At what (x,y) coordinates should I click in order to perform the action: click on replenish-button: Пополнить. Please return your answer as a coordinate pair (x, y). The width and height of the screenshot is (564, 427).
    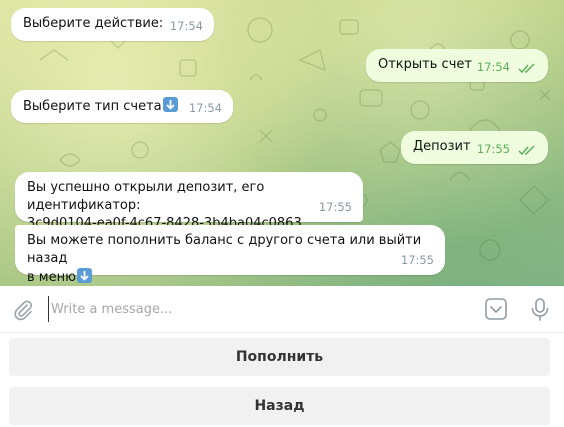
    Looking at the image, I should click on (279, 357).